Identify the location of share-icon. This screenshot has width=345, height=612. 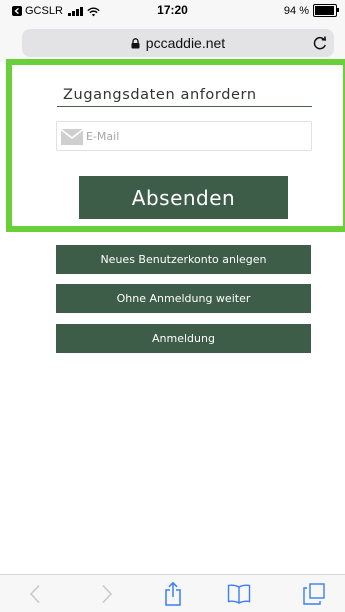
(173, 594).